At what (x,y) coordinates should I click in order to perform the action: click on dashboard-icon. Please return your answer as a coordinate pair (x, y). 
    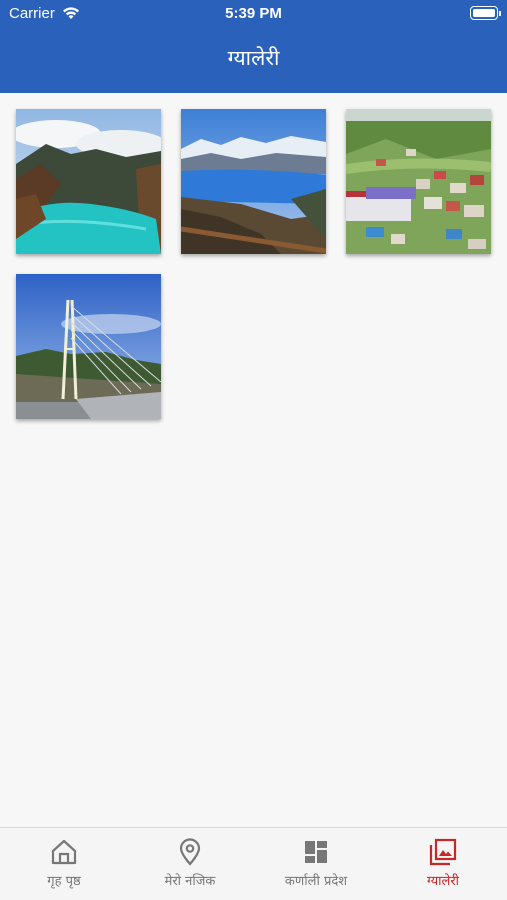
    Looking at the image, I should click on (316, 852).